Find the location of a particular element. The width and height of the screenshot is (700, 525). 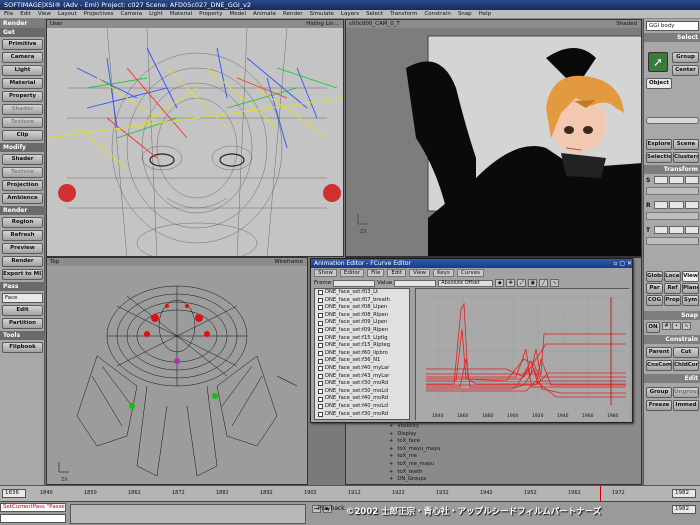

immed-button: Immed is located at coordinates (686, 405).